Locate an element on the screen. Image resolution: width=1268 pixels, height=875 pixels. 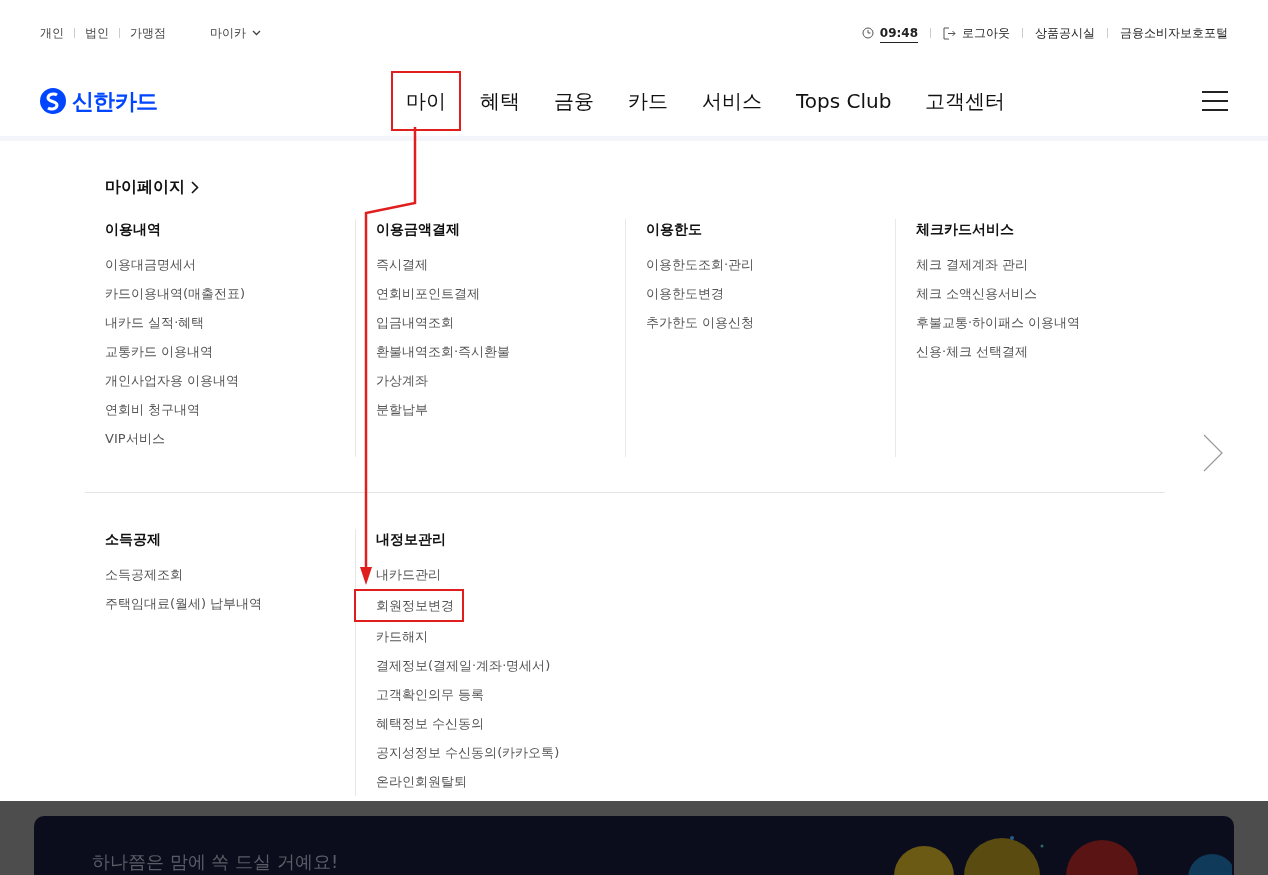
nav-tab: Tops Club is located at coordinates (844, 101).